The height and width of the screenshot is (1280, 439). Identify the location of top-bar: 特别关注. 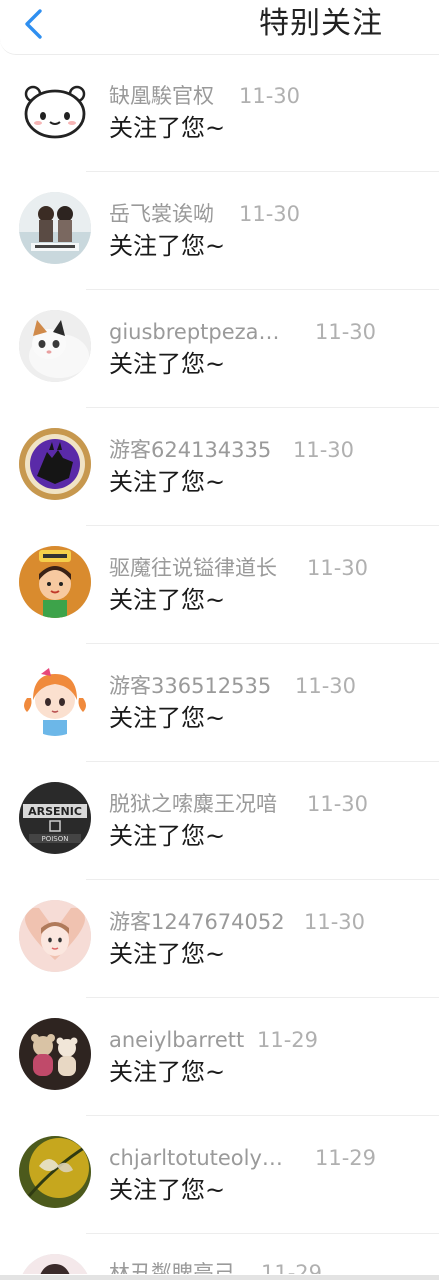
(219, 27).